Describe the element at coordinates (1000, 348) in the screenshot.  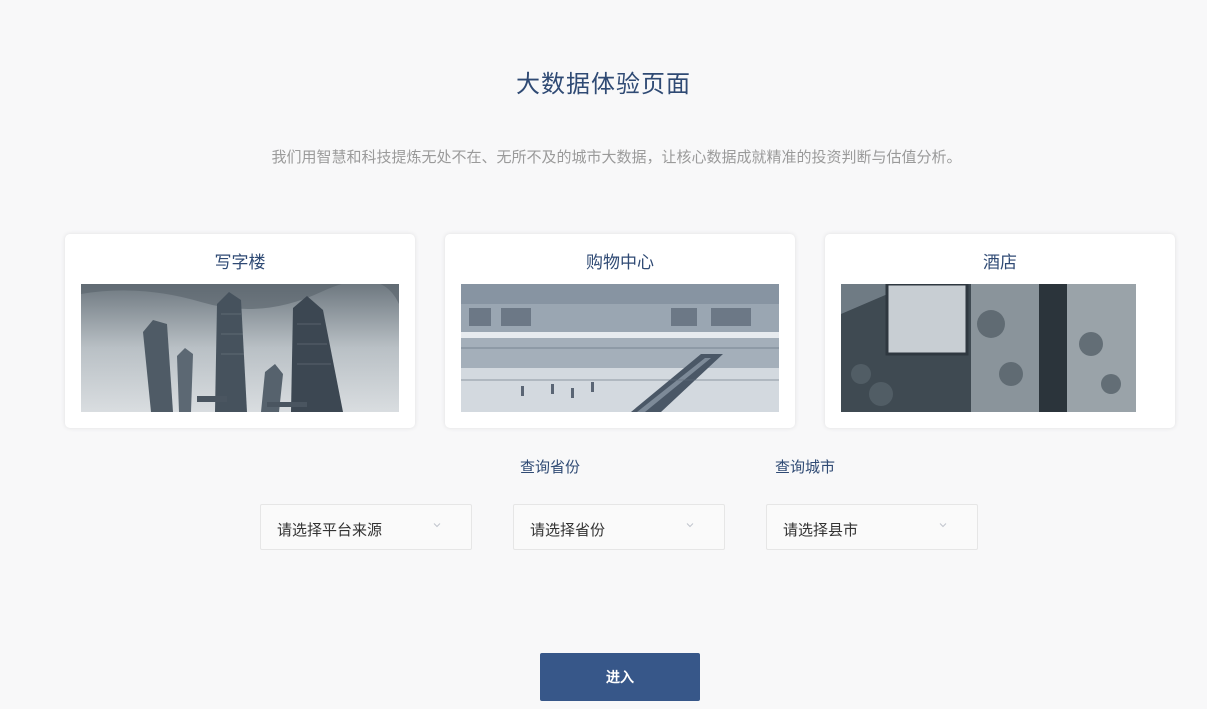
I see `hotel-green-wall-image` at that location.